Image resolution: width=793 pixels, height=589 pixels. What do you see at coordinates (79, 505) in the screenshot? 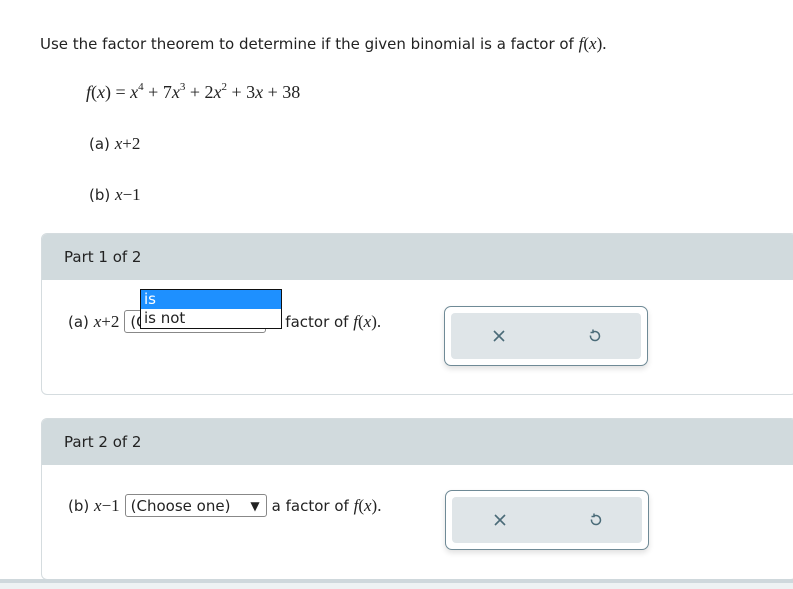
I see `part-2-label: (b)` at bounding box center [79, 505].